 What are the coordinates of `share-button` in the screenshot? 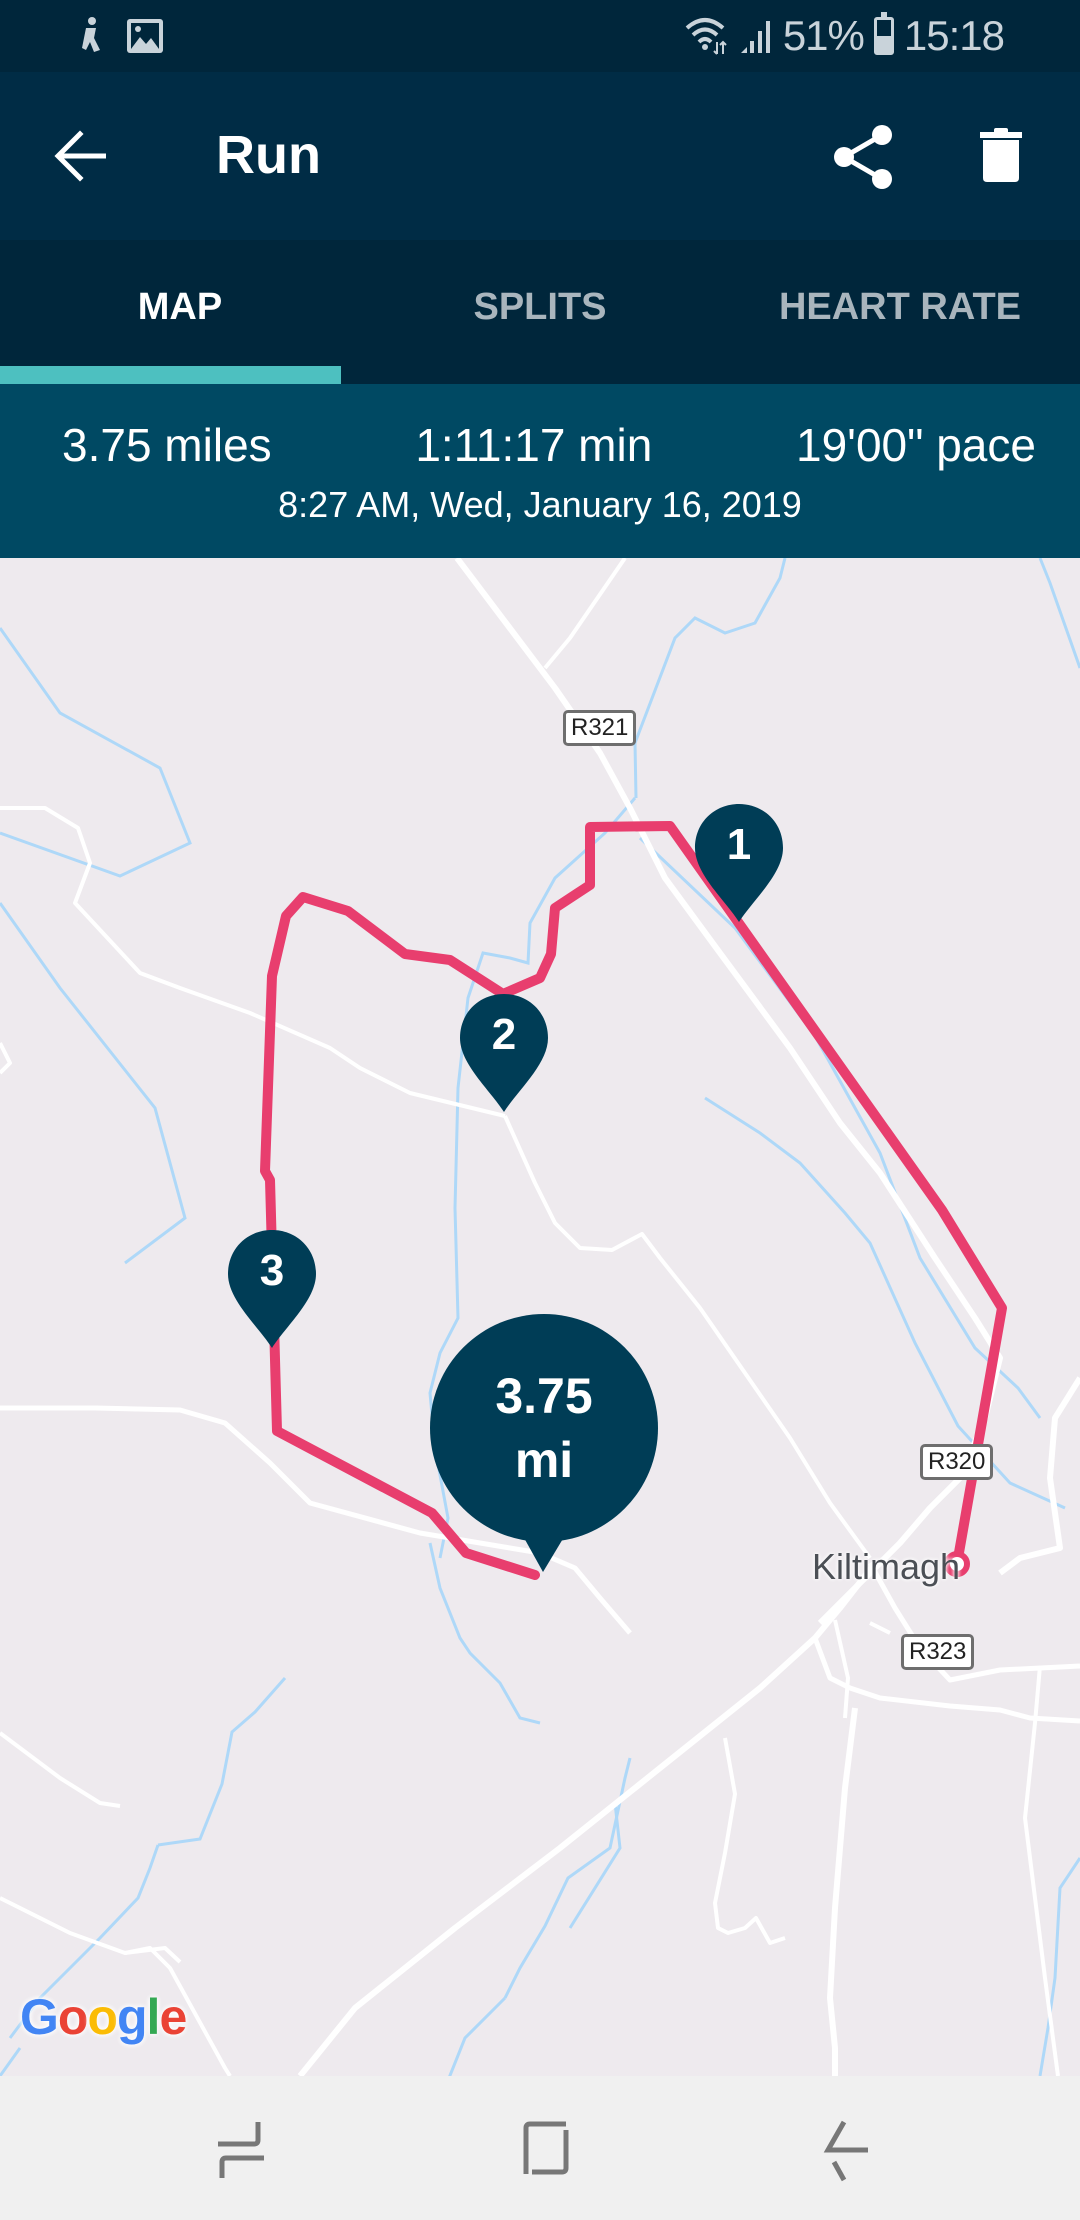 It's located at (863, 157).